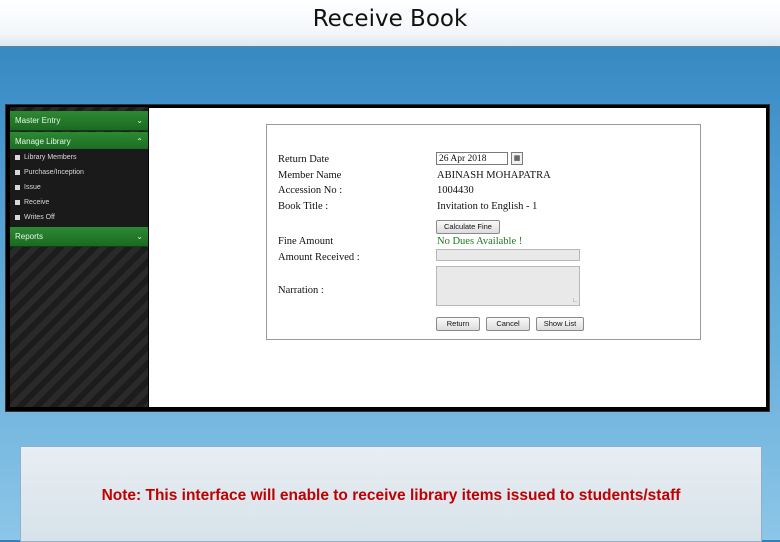 This screenshot has width=780, height=542. What do you see at coordinates (29, 236) in the screenshot?
I see `menu-label: Reports` at bounding box center [29, 236].